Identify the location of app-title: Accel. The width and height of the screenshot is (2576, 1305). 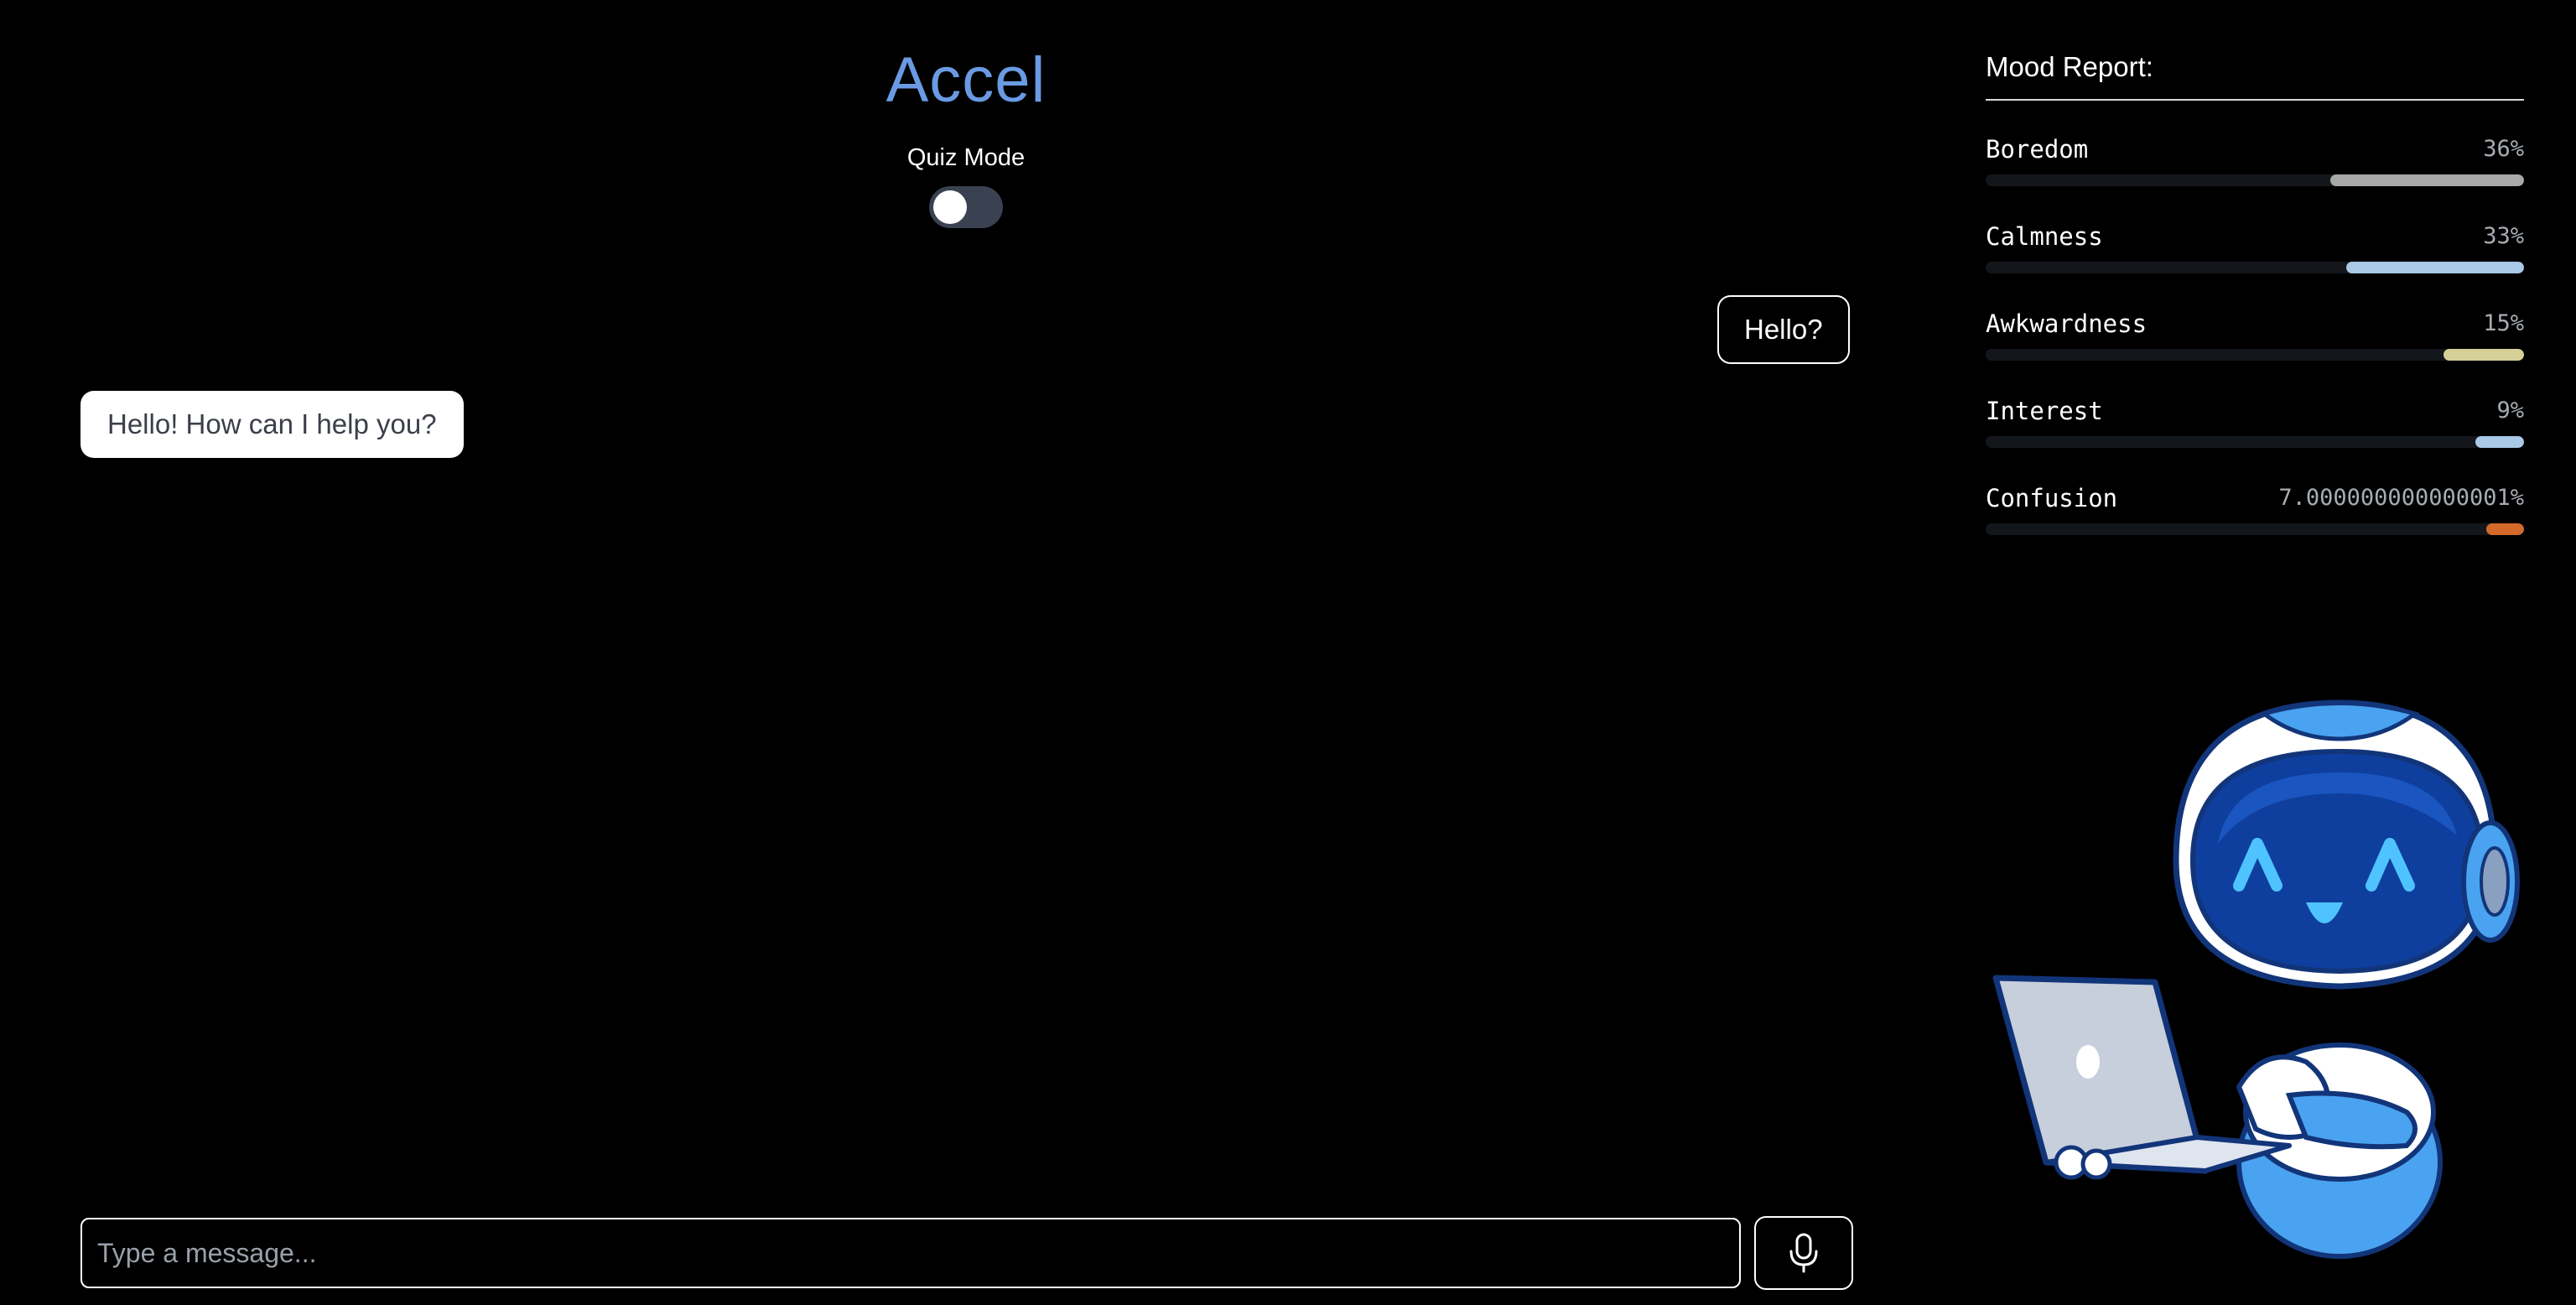
(966, 80).